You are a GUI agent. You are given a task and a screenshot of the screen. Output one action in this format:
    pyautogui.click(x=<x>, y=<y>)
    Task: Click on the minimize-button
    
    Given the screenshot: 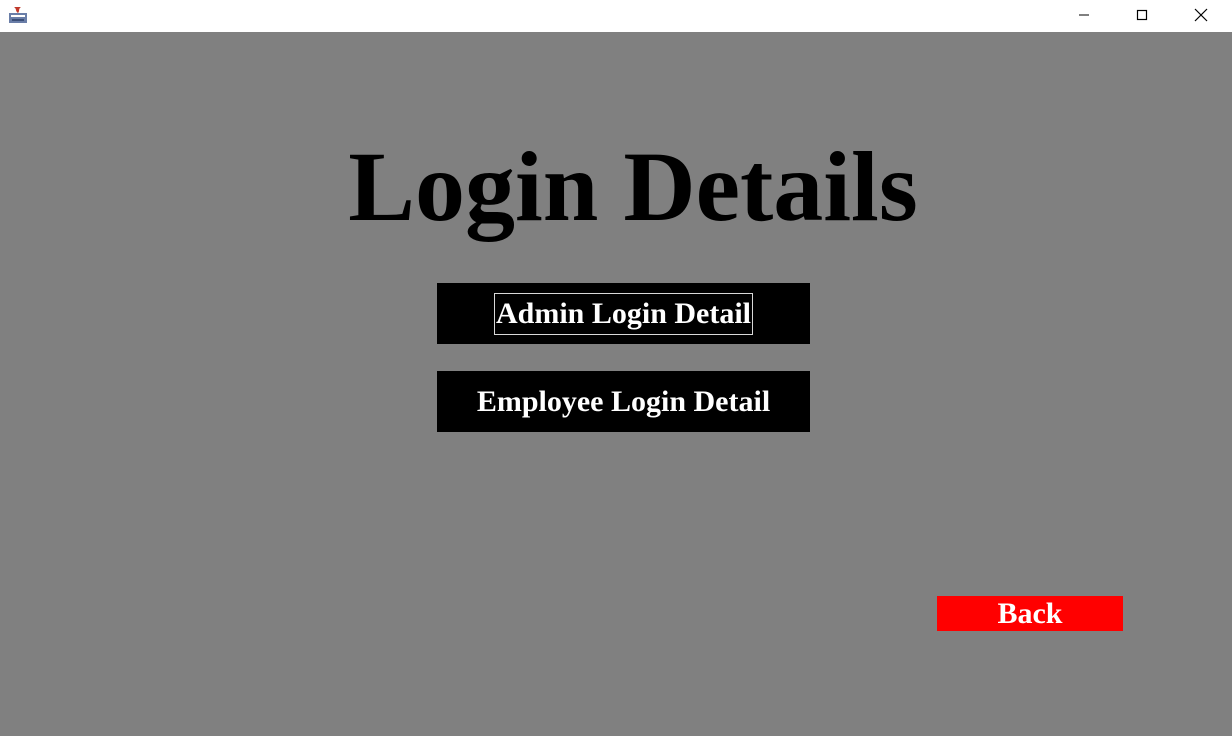 What is the action you would take?
    pyautogui.click(x=1084, y=14)
    